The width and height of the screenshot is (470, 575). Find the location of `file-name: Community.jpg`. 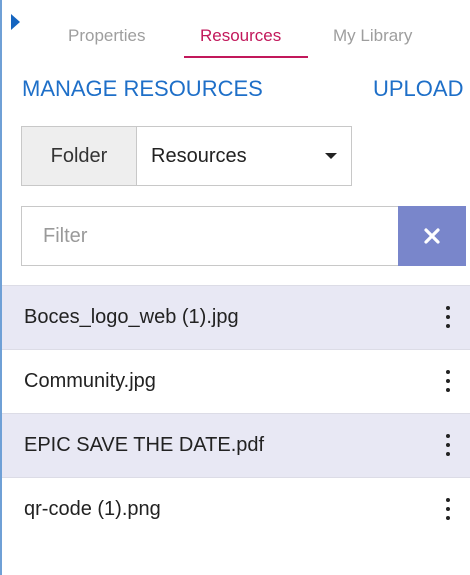

file-name: Community.jpg is located at coordinates (90, 381).